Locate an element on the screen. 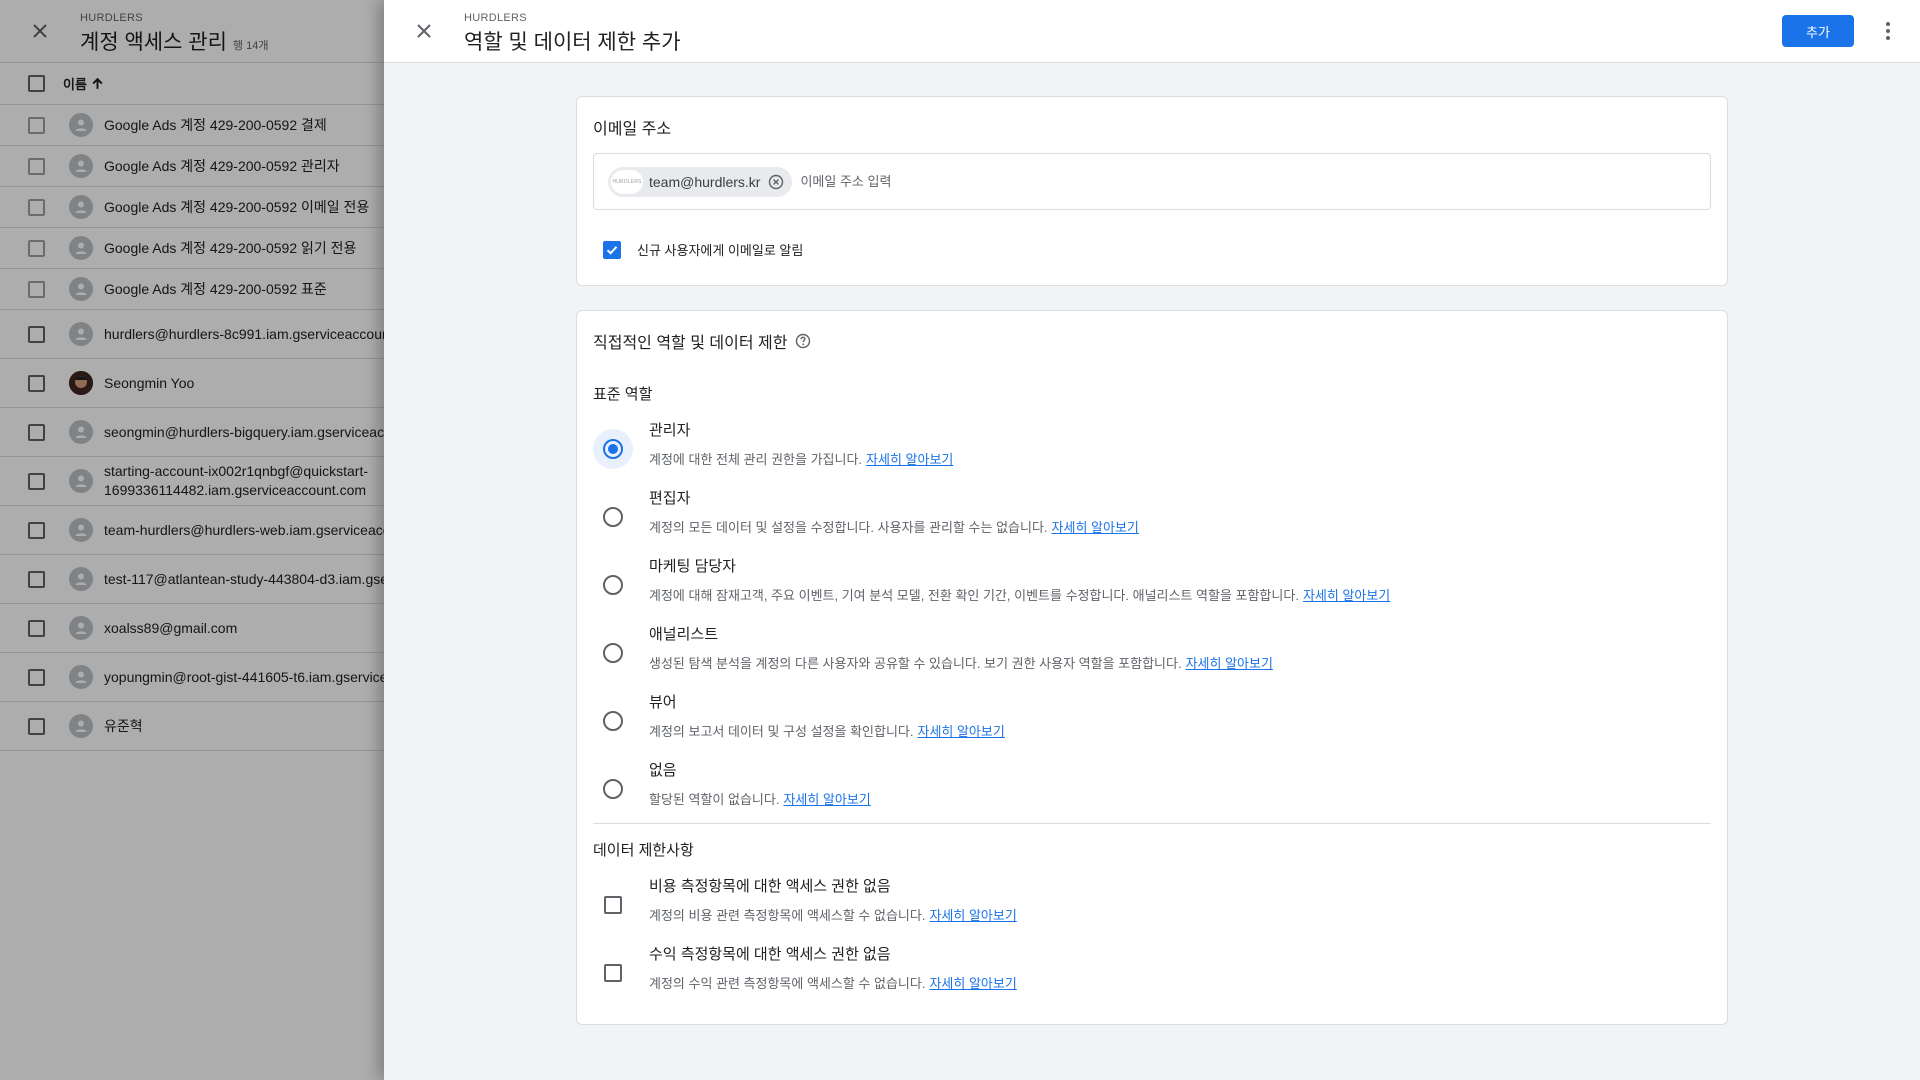 This screenshot has width=1920, height=1080. email-field: HURDLERS team@hurdlers.kr is located at coordinates (1152, 181).